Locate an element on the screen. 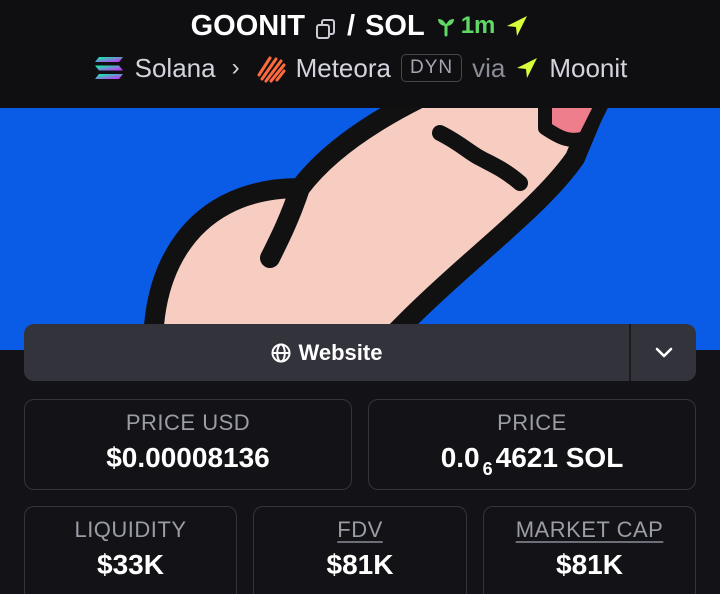  links-dropdown-button is located at coordinates (662, 352).